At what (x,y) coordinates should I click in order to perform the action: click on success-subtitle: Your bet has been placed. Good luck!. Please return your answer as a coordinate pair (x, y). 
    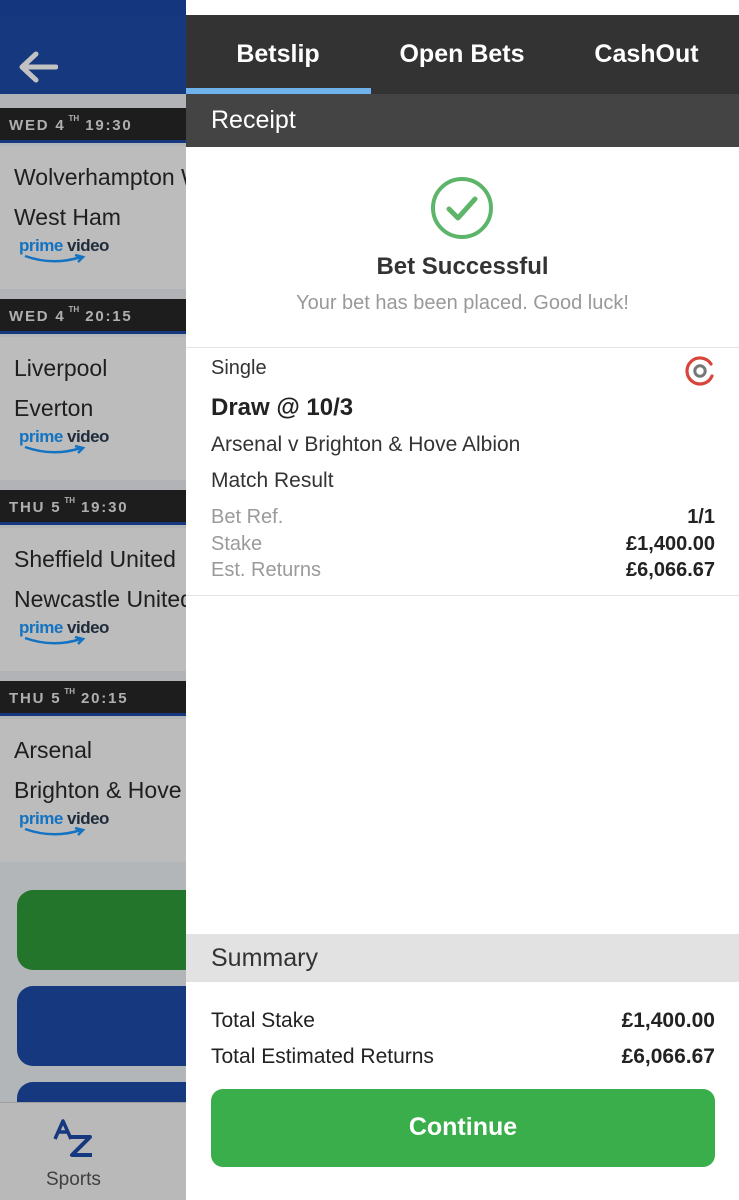
    Looking at the image, I should click on (462, 303).